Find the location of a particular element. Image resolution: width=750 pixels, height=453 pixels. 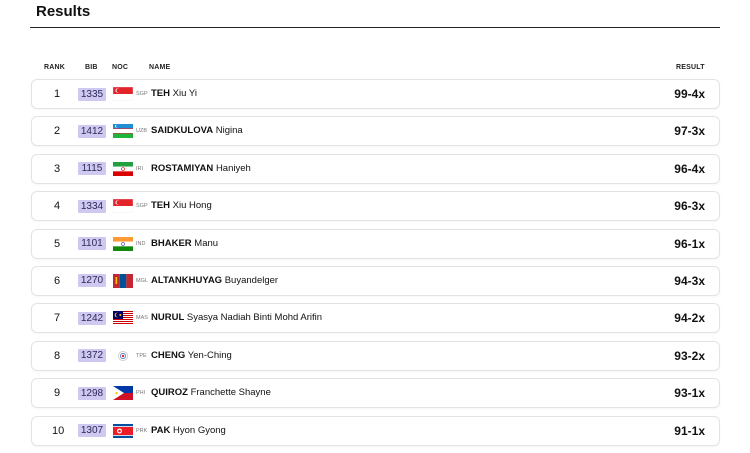

athlete-last-name: ALTANKHUYAG is located at coordinates (187, 280).